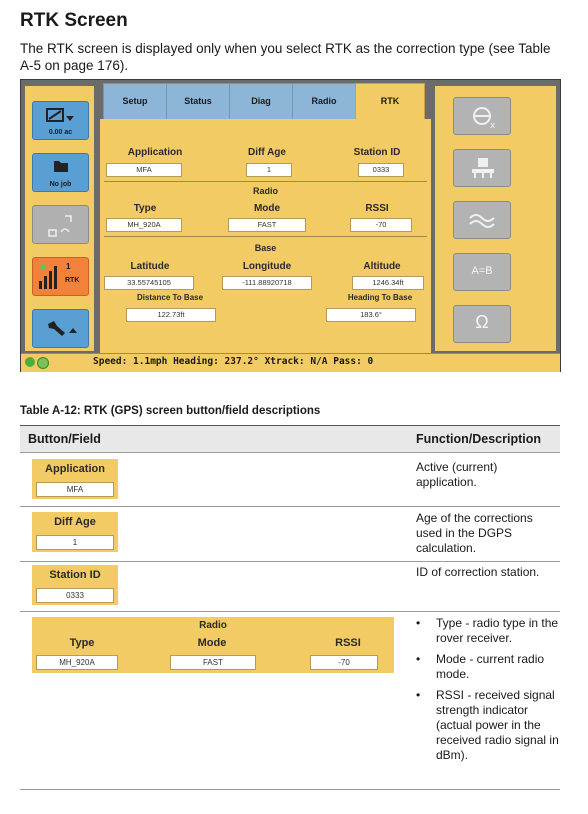 This screenshot has width=588, height=814. What do you see at coordinates (478, 439) in the screenshot?
I see `column-header-description: Function/Description` at bounding box center [478, 439].